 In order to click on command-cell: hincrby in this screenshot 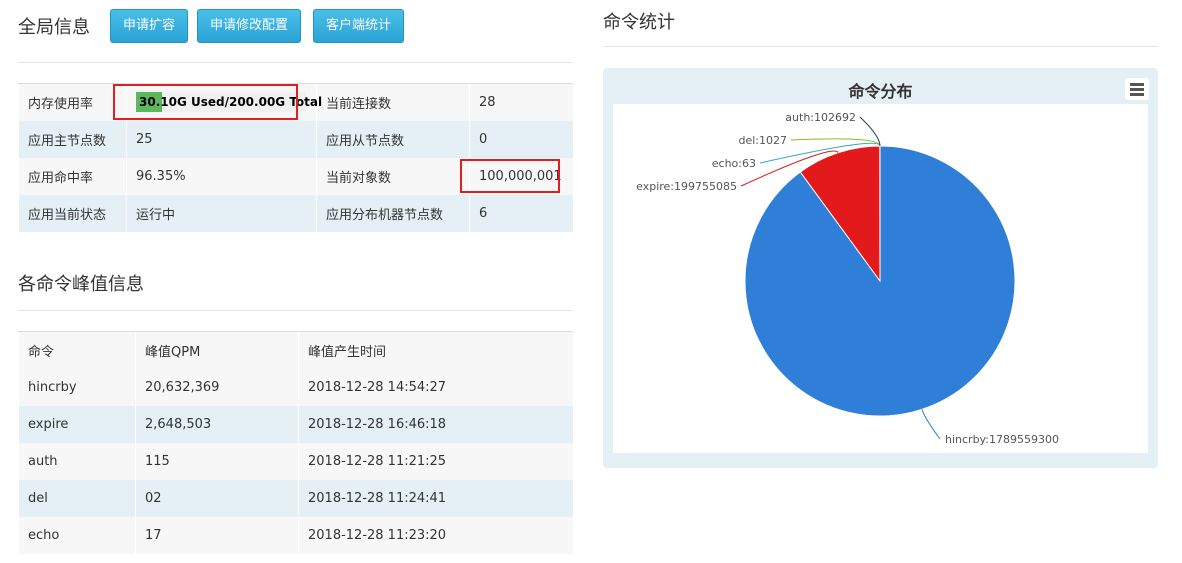, I will do `click(77, 387)`.